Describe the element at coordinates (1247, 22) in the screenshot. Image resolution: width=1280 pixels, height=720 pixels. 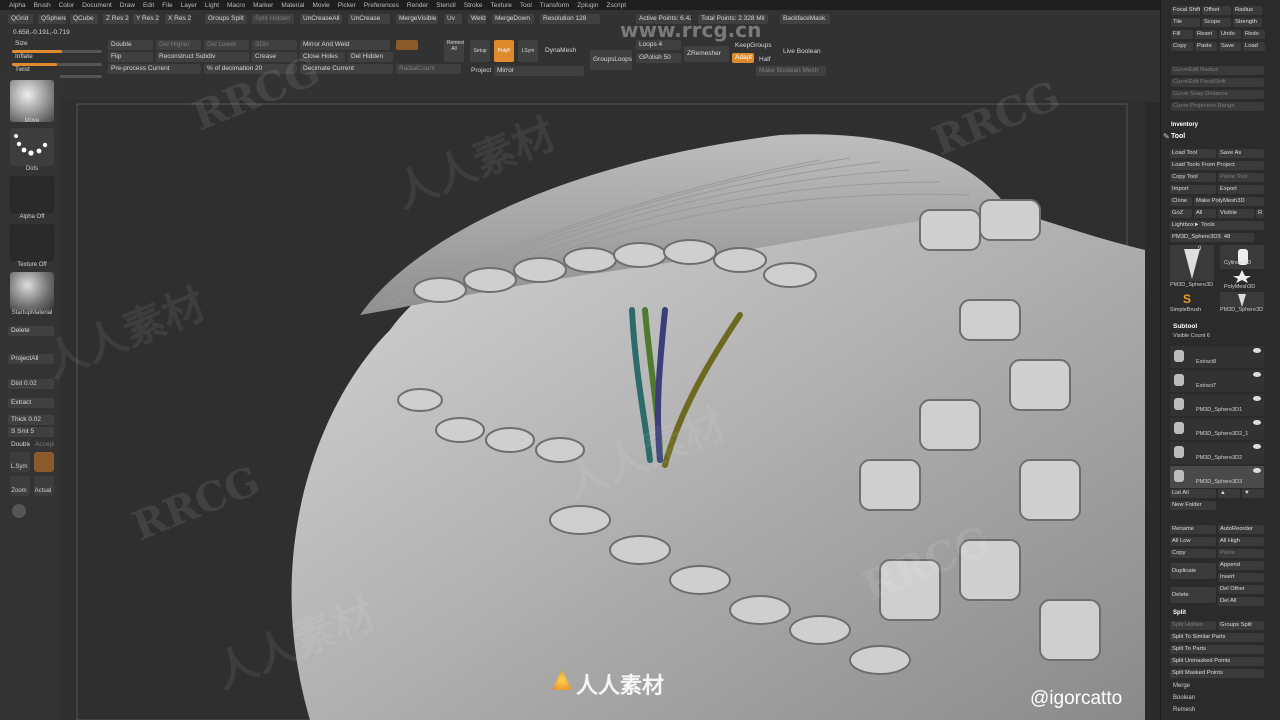
I see `tray-item-strength: Strength` at that location.